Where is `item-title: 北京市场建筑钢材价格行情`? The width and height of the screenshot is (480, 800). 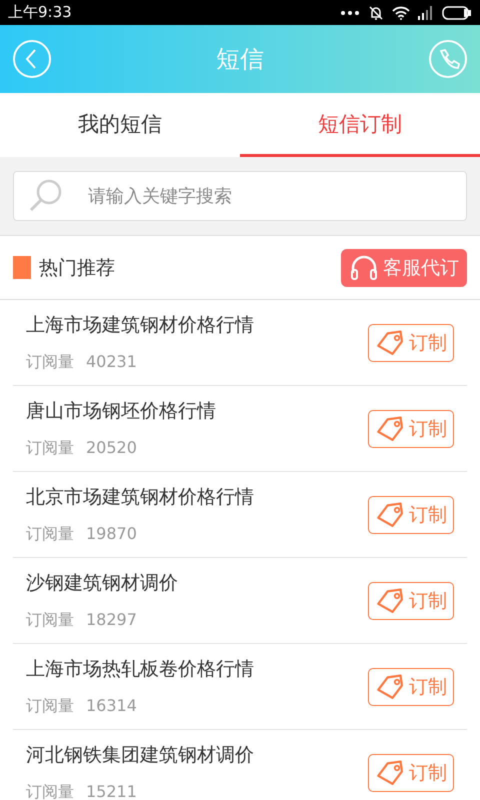 item-title: 北京市场建筑钢材价格行情 is located at coordinates (140, 497).